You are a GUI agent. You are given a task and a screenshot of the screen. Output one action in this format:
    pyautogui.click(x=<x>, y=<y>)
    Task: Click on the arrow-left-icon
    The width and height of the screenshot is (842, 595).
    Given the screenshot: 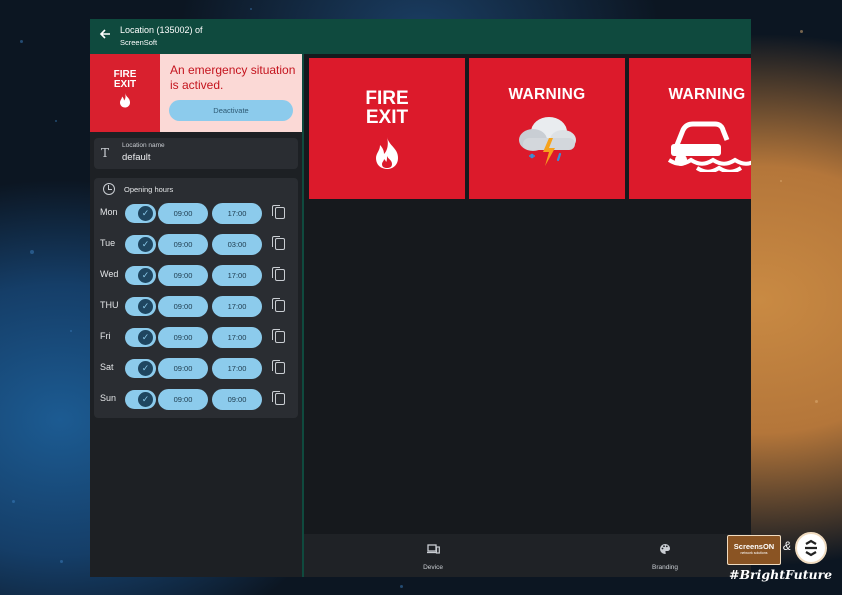 What is the action you would take?
    pyautogui.click(x=104, y=34)
    